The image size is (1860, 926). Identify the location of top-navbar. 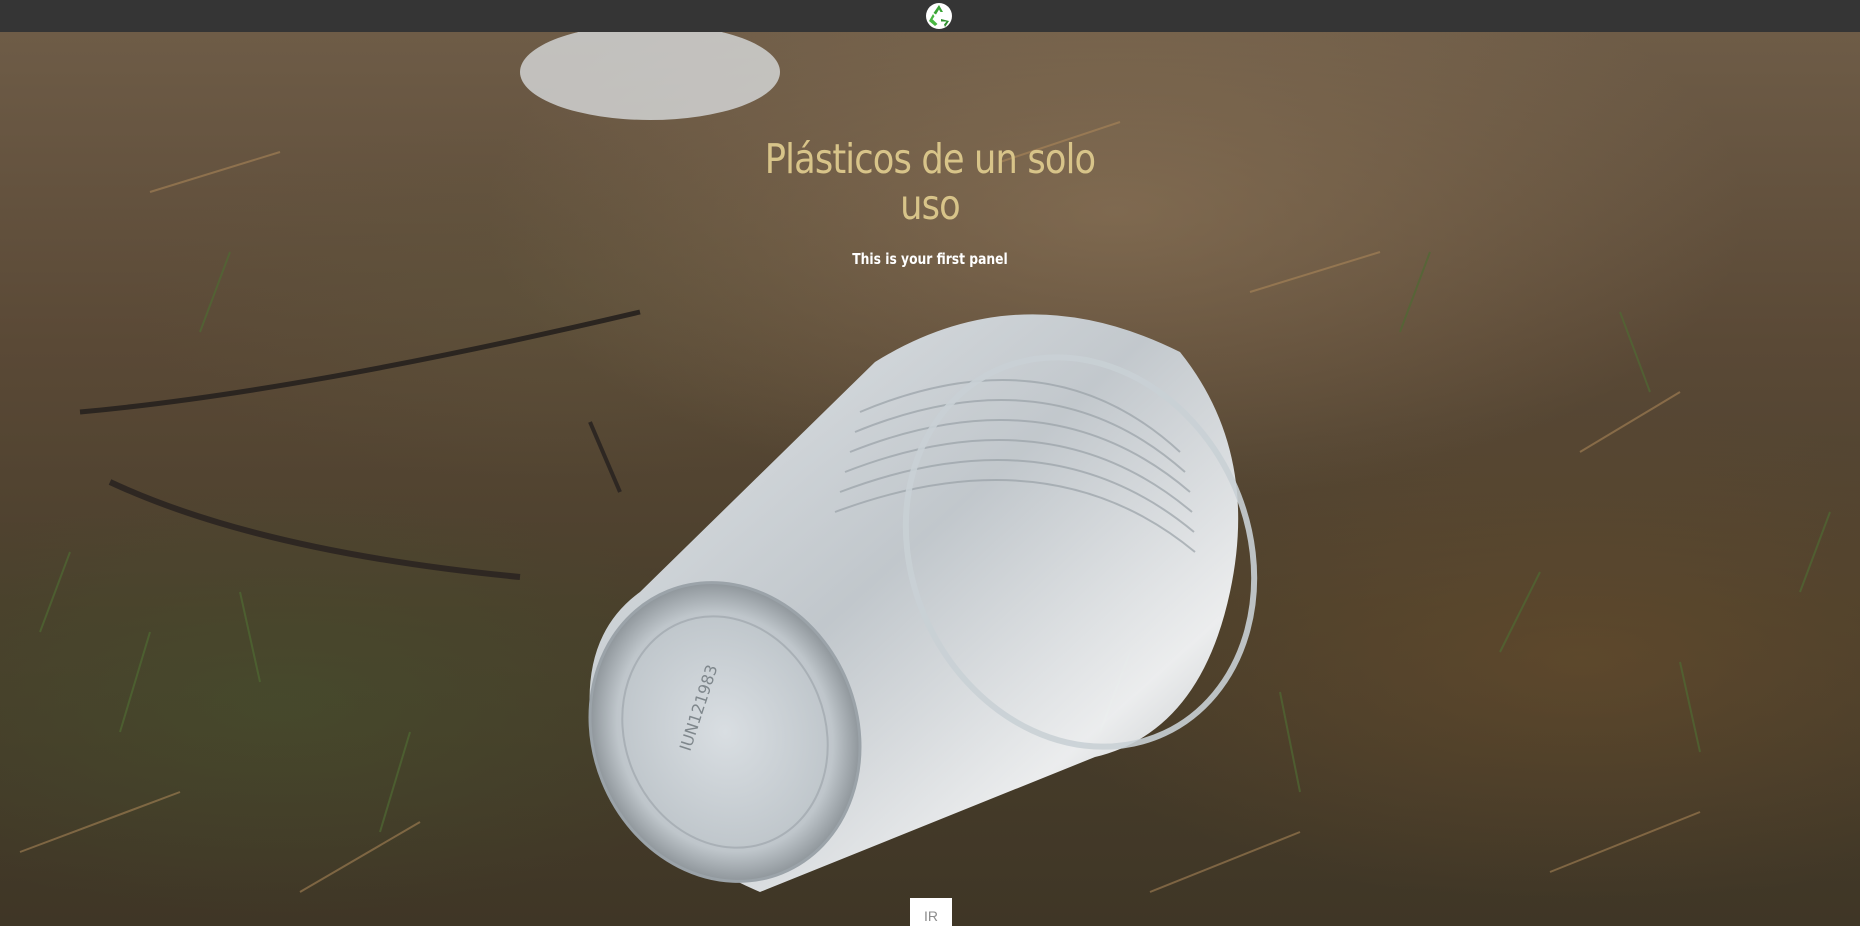
(930, 16).